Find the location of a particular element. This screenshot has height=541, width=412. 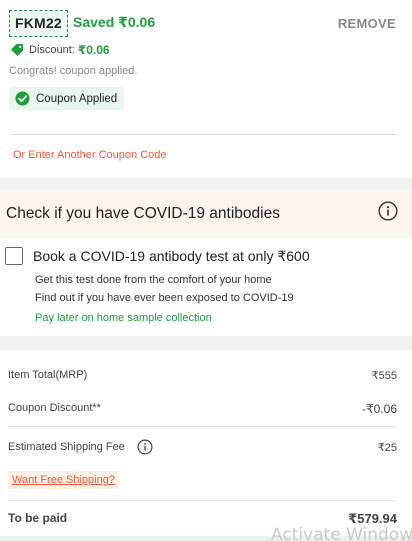

coupon-discount-label: Coupon Discount** is located at coordinates (54, 408).